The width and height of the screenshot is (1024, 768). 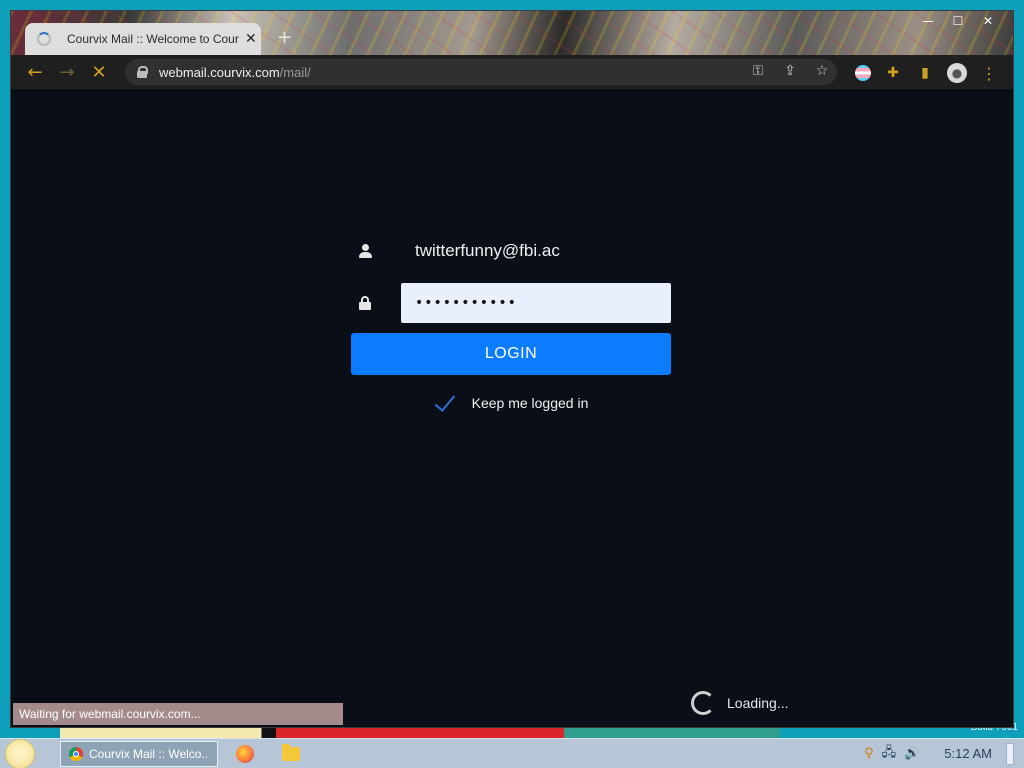 I want to click on address-bar: webmail.courvix.com/mail/ ⚿ ⇪ ☆, so click(x=481, y=72).